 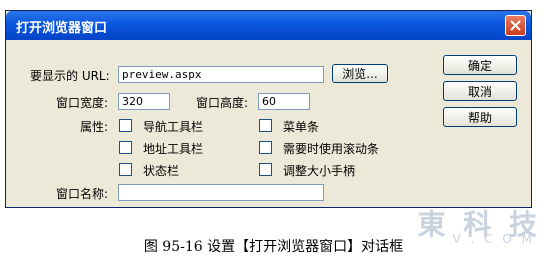 I want to click on window-height-input: 60, so click(x=284, y=101).